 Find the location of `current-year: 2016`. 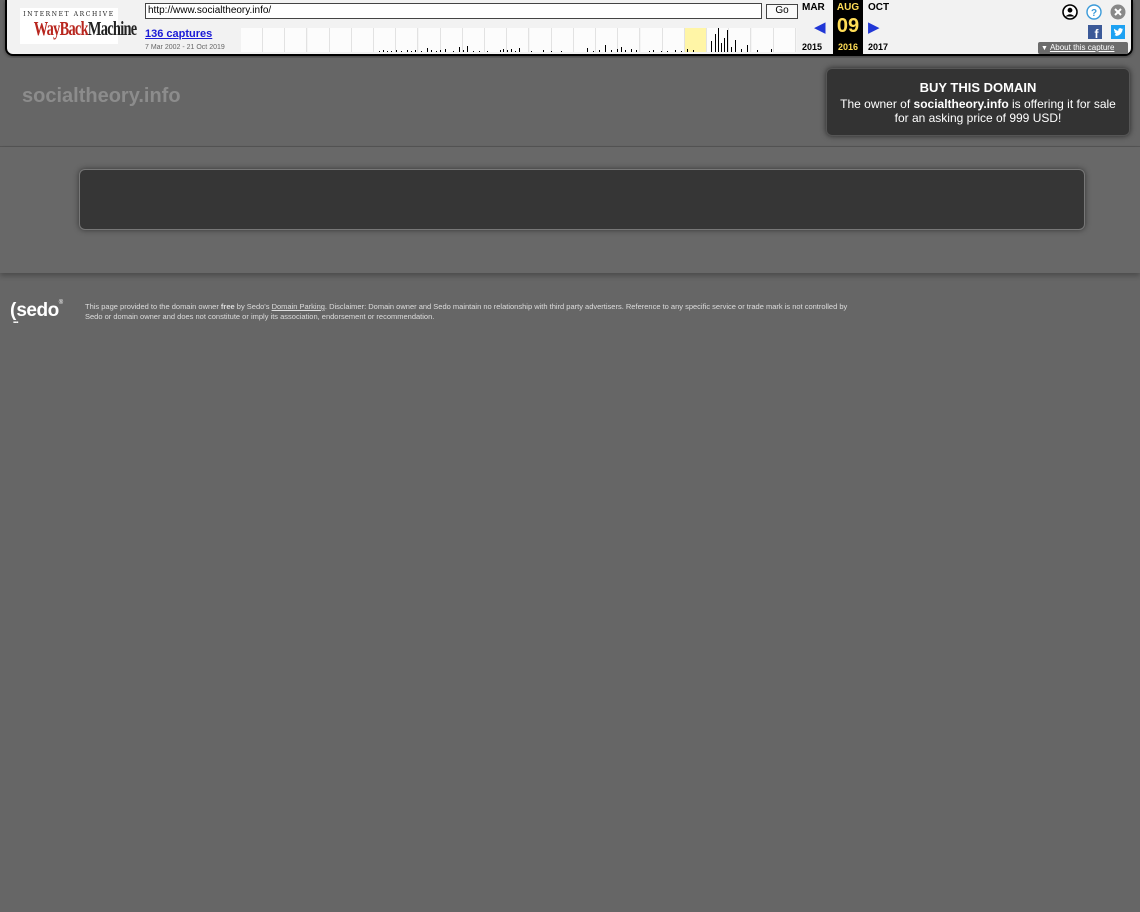

current-year: 2016 is located at coordinates (848, 47).